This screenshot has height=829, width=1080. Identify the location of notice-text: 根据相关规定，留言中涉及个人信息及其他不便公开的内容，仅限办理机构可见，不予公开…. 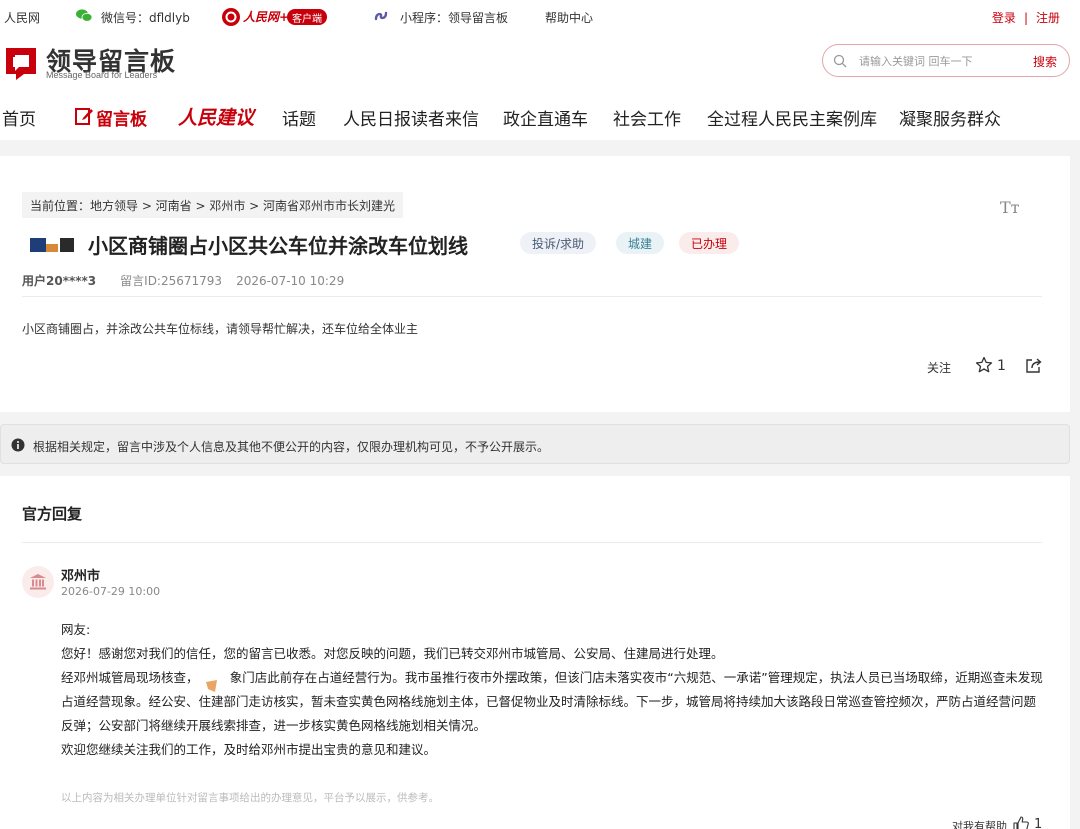
(291, 447).